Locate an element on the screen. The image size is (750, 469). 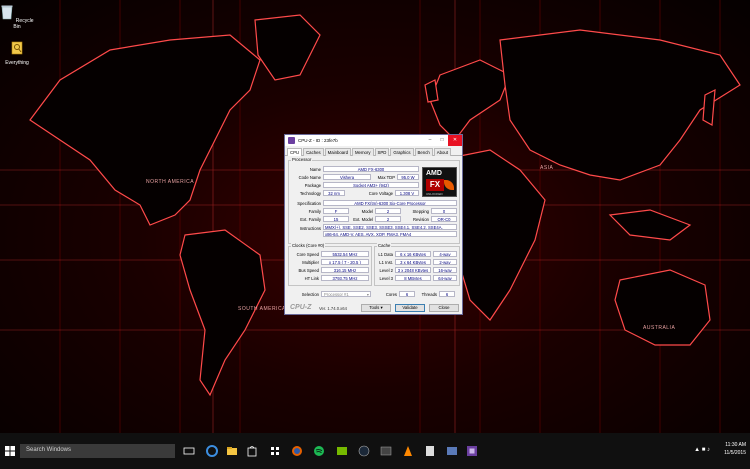
cpuz-taskbar-icon is located at coordinates (472, 451).